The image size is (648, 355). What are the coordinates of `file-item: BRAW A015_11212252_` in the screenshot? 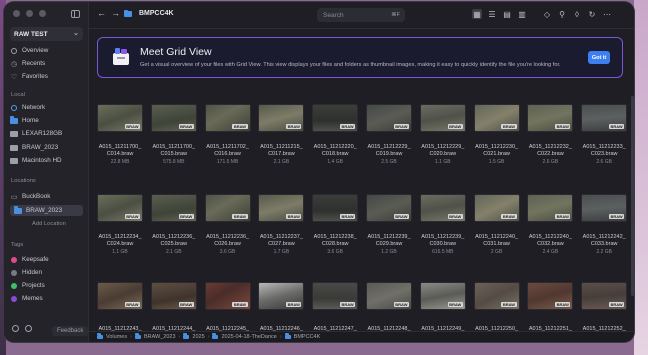 It's located at (604, 308).